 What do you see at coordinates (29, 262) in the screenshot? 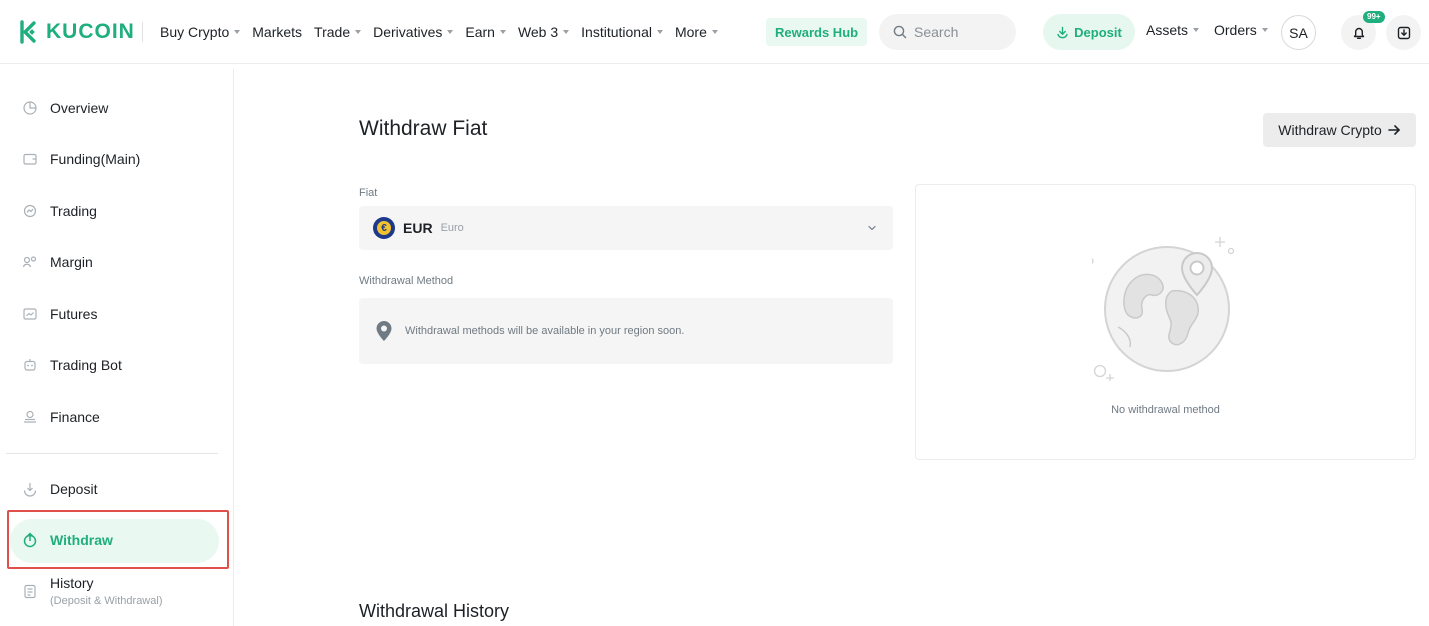
I see `margin-icon` at bounding box center [29, 262].